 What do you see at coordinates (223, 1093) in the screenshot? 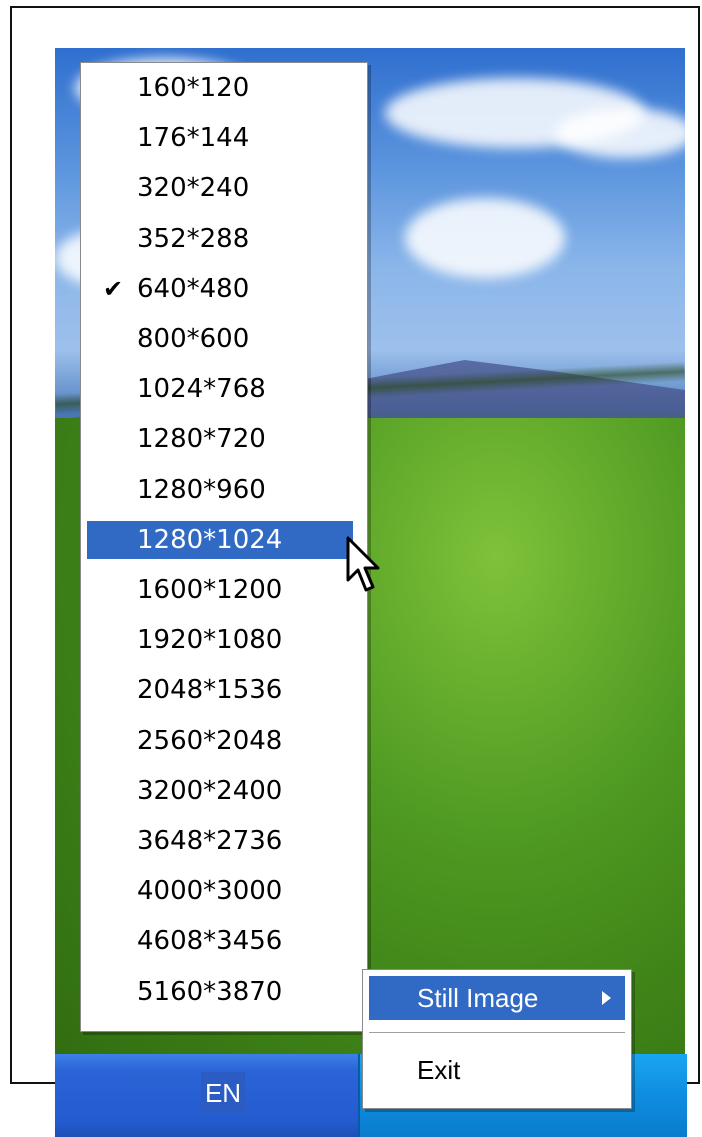
I see `language-indicator: EN` at bounding box center [223, 1093].